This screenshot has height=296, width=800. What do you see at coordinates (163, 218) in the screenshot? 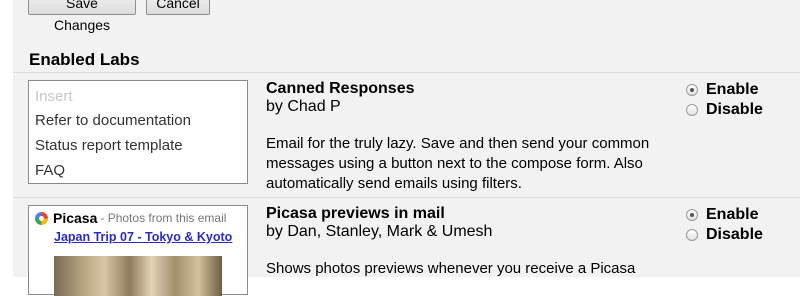
I see `picasa-subtitle: - Photos from this email` at bounding box center [163, 218].